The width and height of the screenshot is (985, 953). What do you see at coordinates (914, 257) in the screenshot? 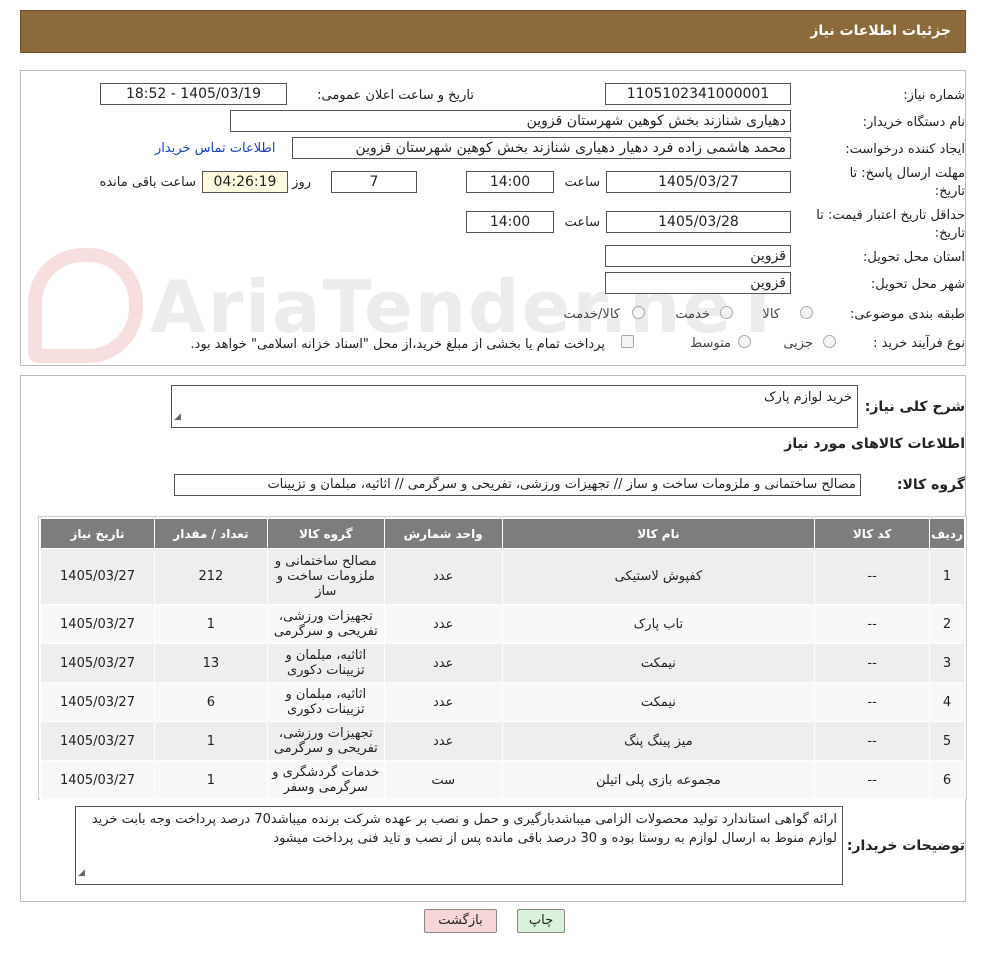
I see `province-label: استان محل تحویل:` at bounding box center [914, 257].